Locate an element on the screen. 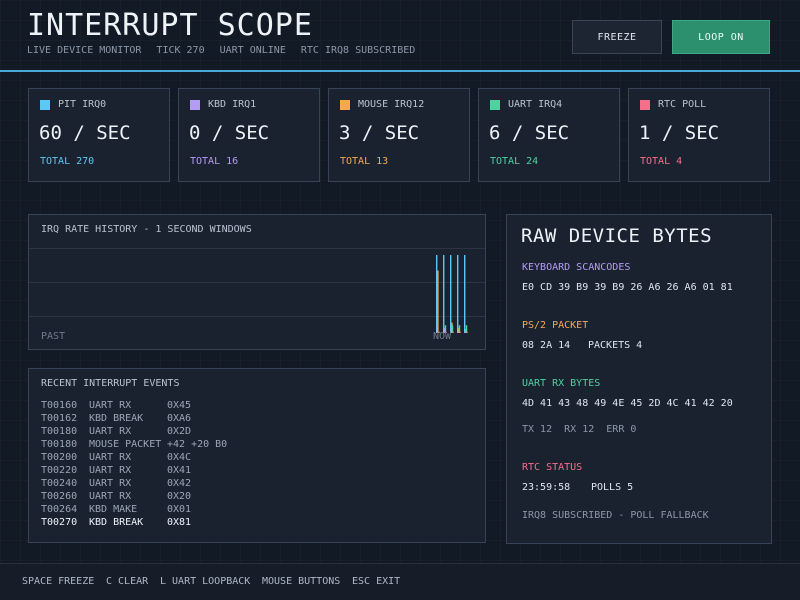 The width and height of the screenshot is (800, 600). axis-label-now: NOW is located at coordinates (442, 336).